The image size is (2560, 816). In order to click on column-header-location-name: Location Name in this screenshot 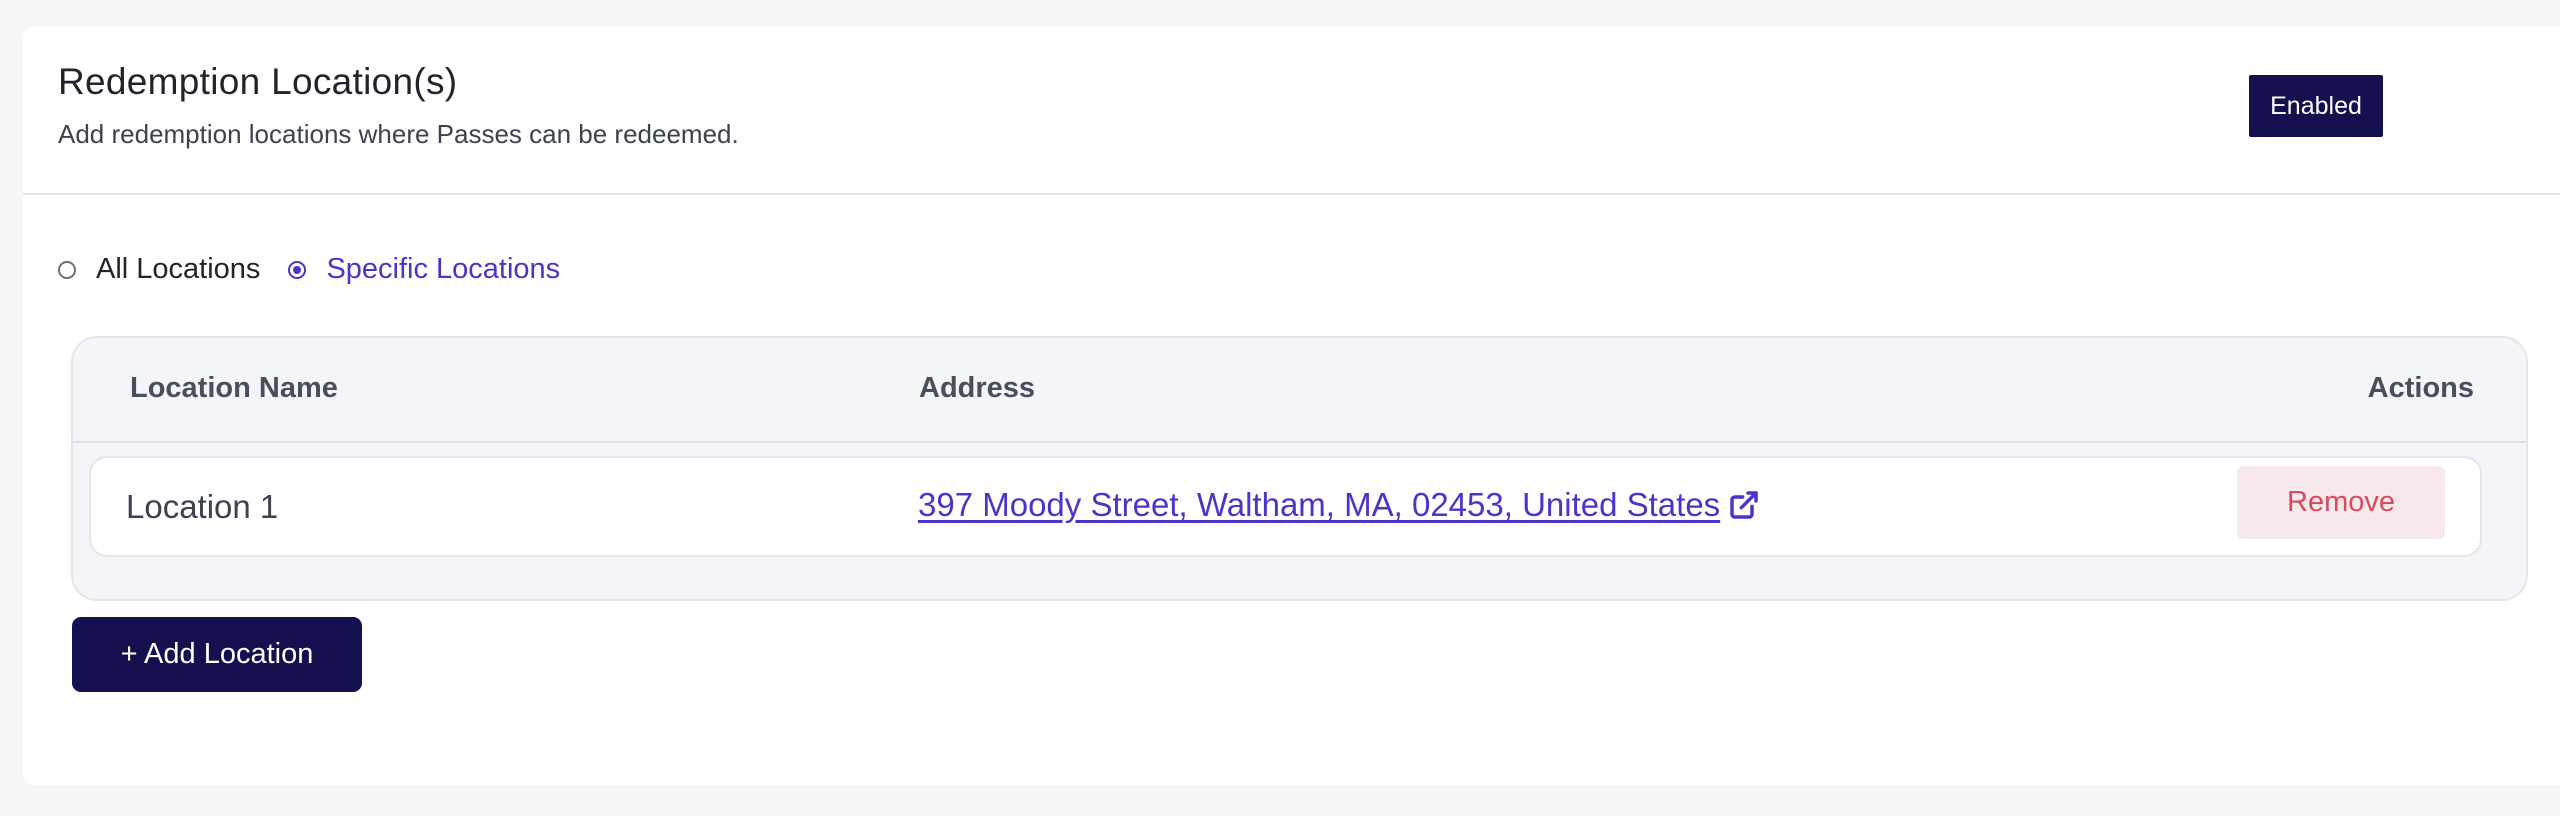, I will do `click(234, 388)`.